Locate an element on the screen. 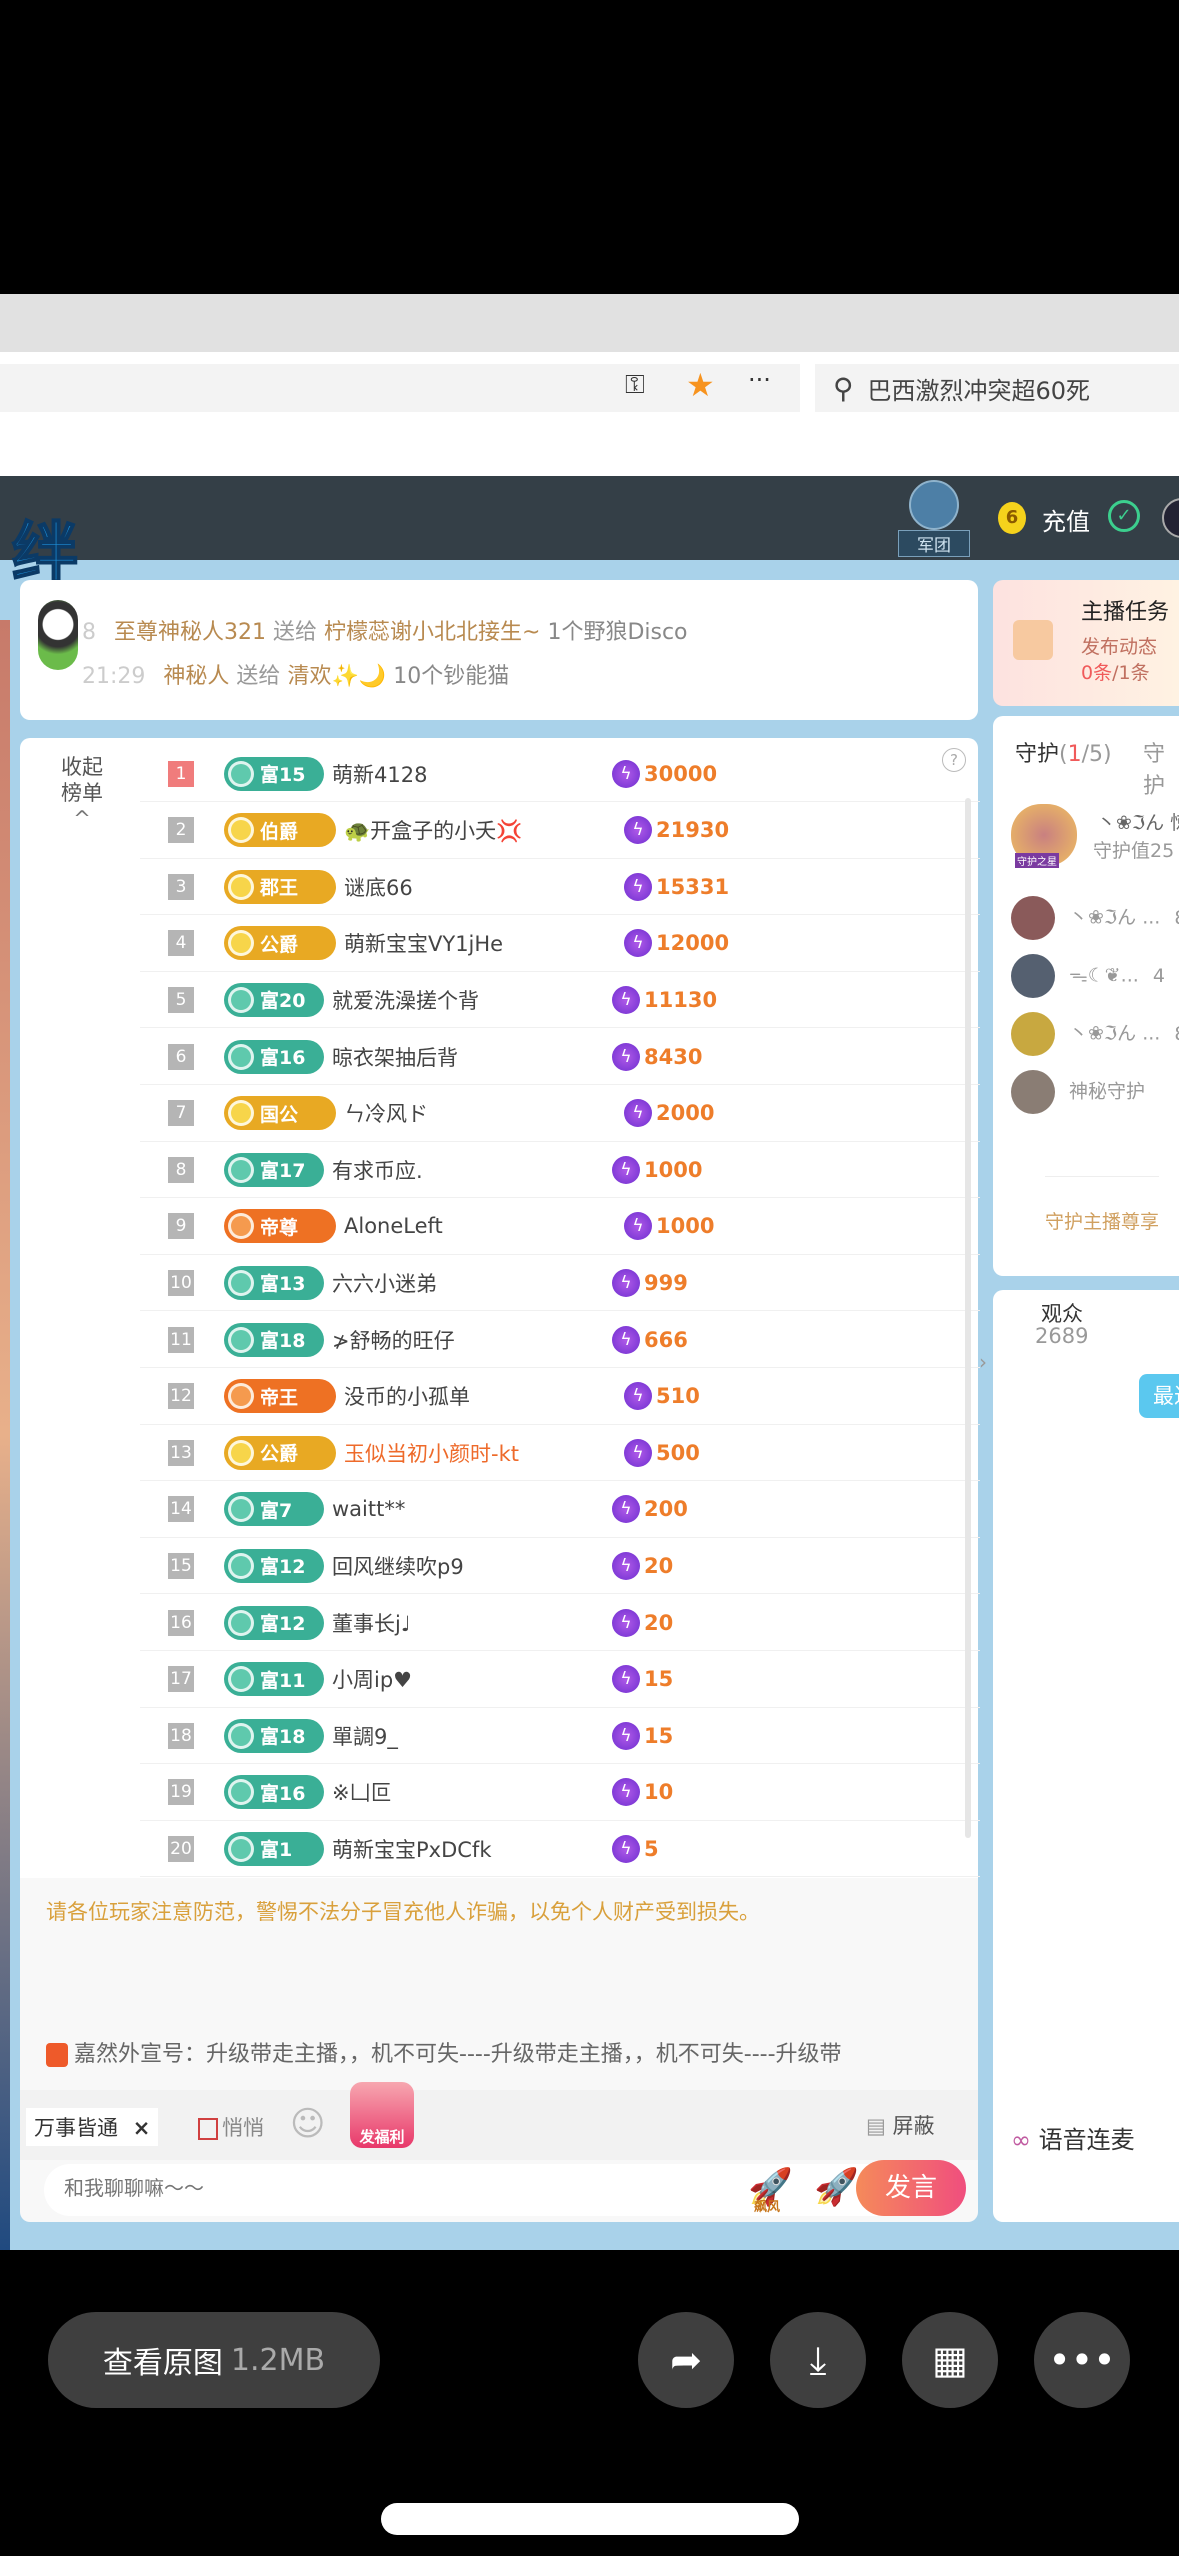  user-name: 🐢开盒子的小夭💢 is located at coordinates (484, 830).